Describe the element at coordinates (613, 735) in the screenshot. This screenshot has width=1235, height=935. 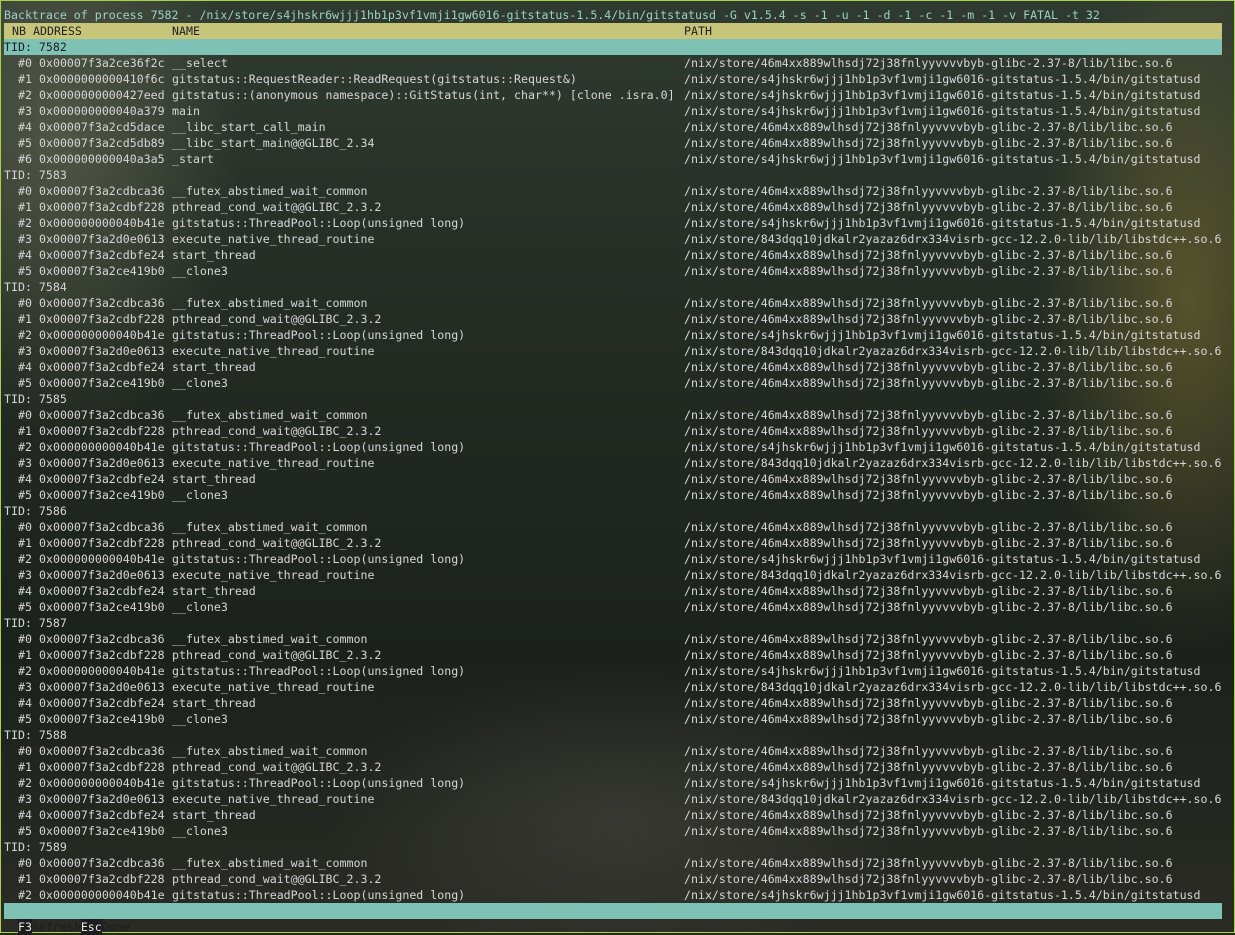
I see `thread-row: TID: 7588` at that location.